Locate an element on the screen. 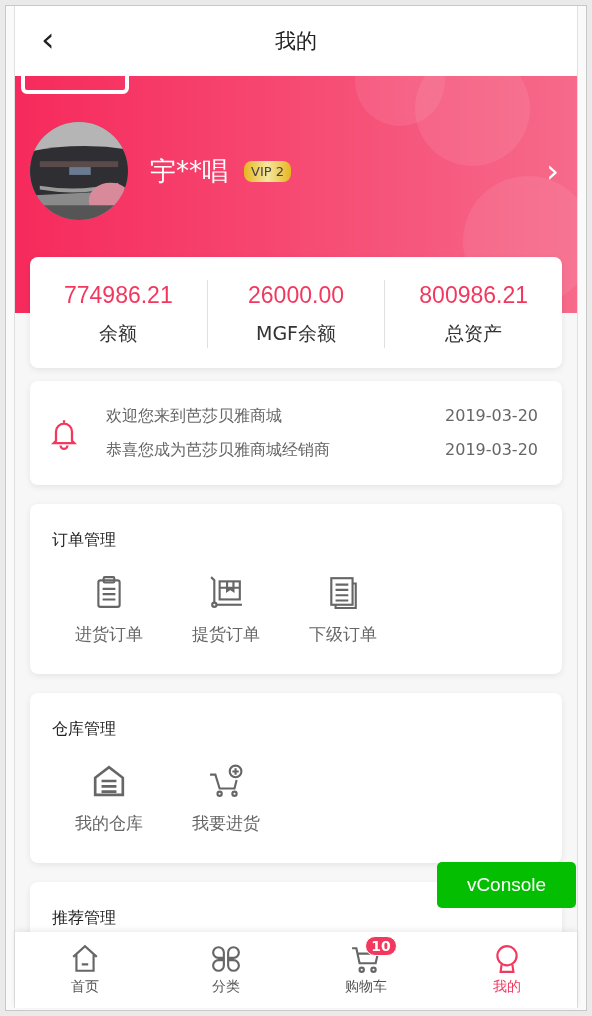 The width and height of the screenshot is (592, 1016). menu-item-label: 下级订单 is located at coordinates (343, 634).